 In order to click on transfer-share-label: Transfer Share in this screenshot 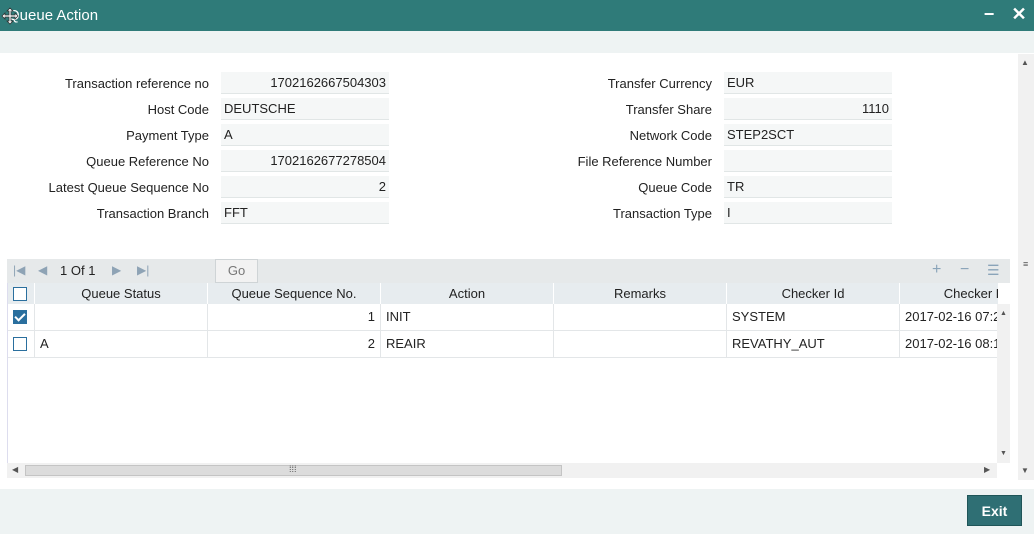, I will do `click(668, 109)`.